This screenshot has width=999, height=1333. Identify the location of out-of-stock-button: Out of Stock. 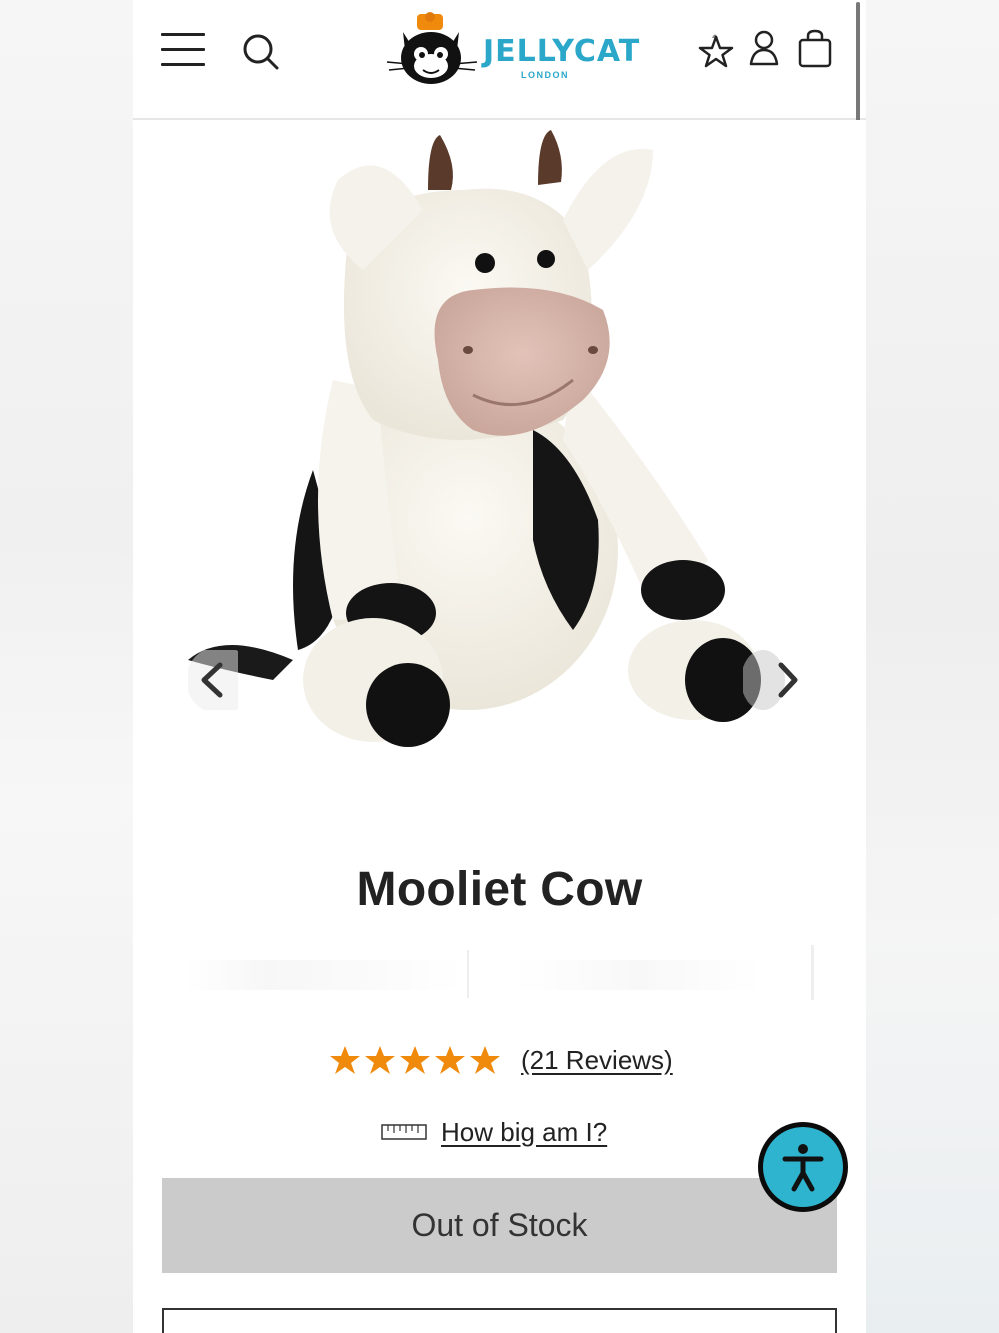
(499, 1225).